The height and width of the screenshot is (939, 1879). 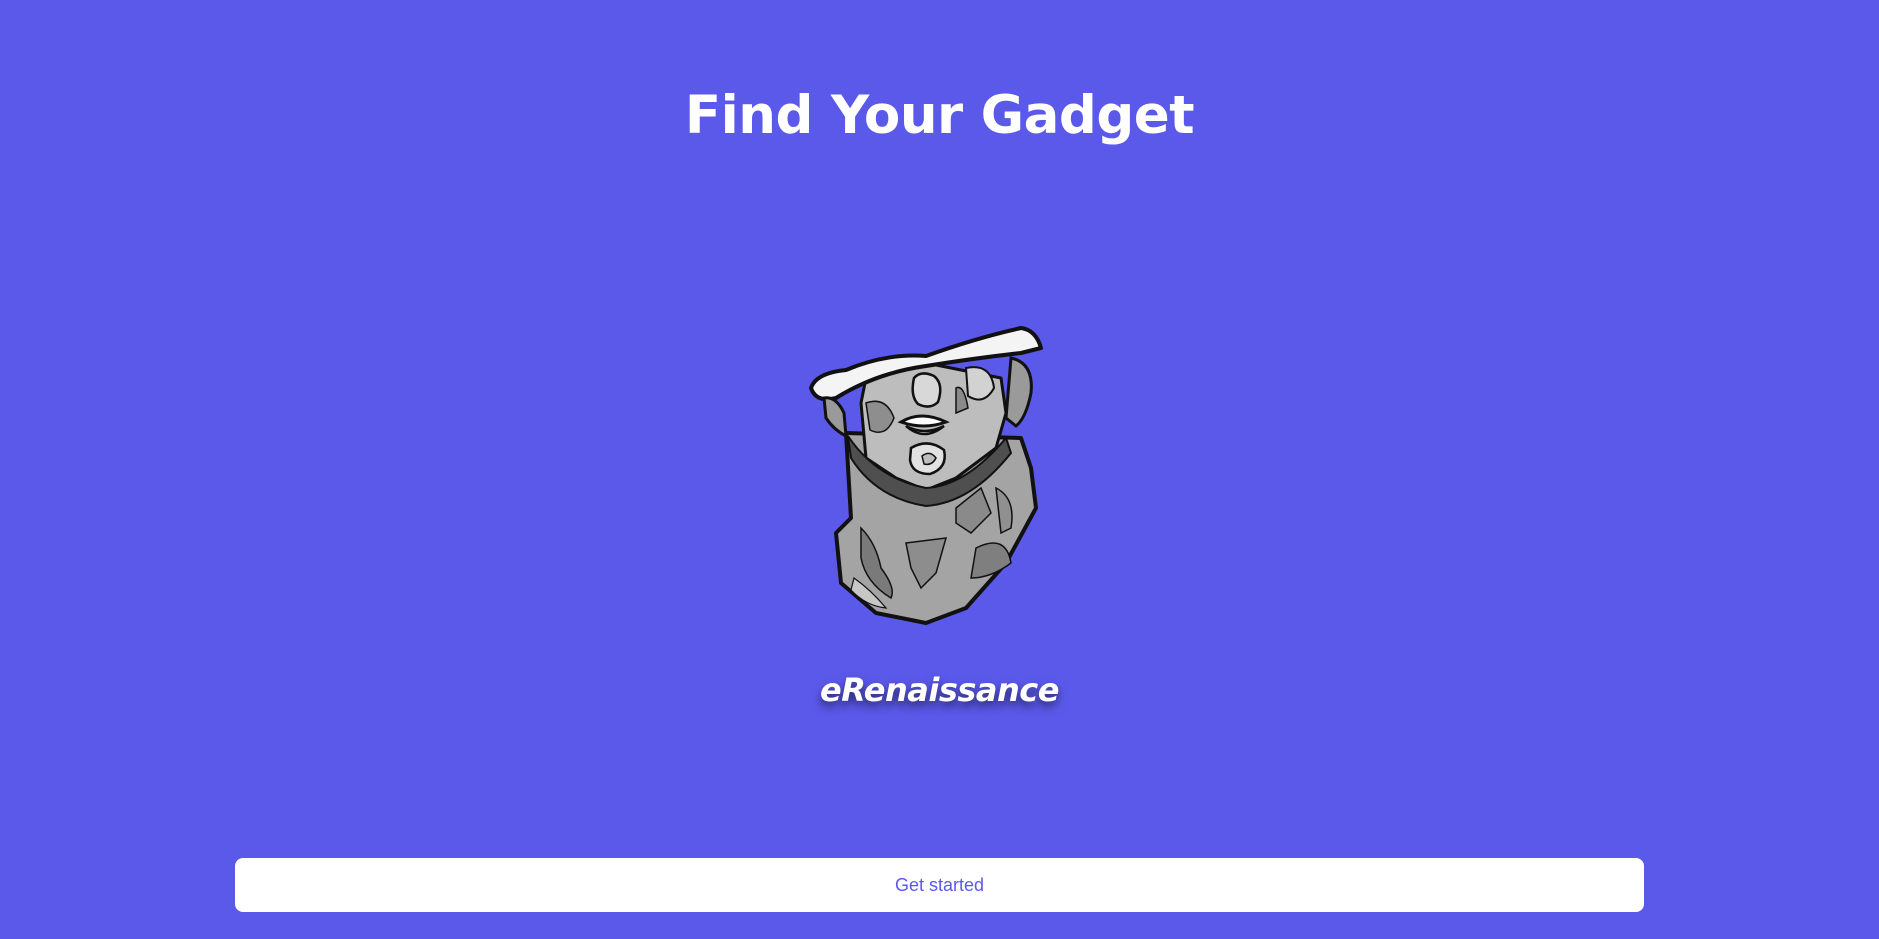 I want to click on marble-bust-illustration, so click(x=936, y=473).